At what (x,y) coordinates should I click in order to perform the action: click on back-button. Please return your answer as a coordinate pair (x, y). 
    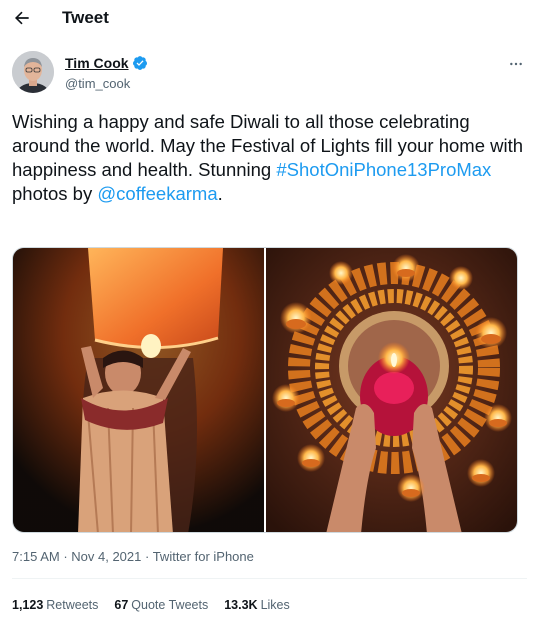
    Looking at the image, I should click on (22, 18).